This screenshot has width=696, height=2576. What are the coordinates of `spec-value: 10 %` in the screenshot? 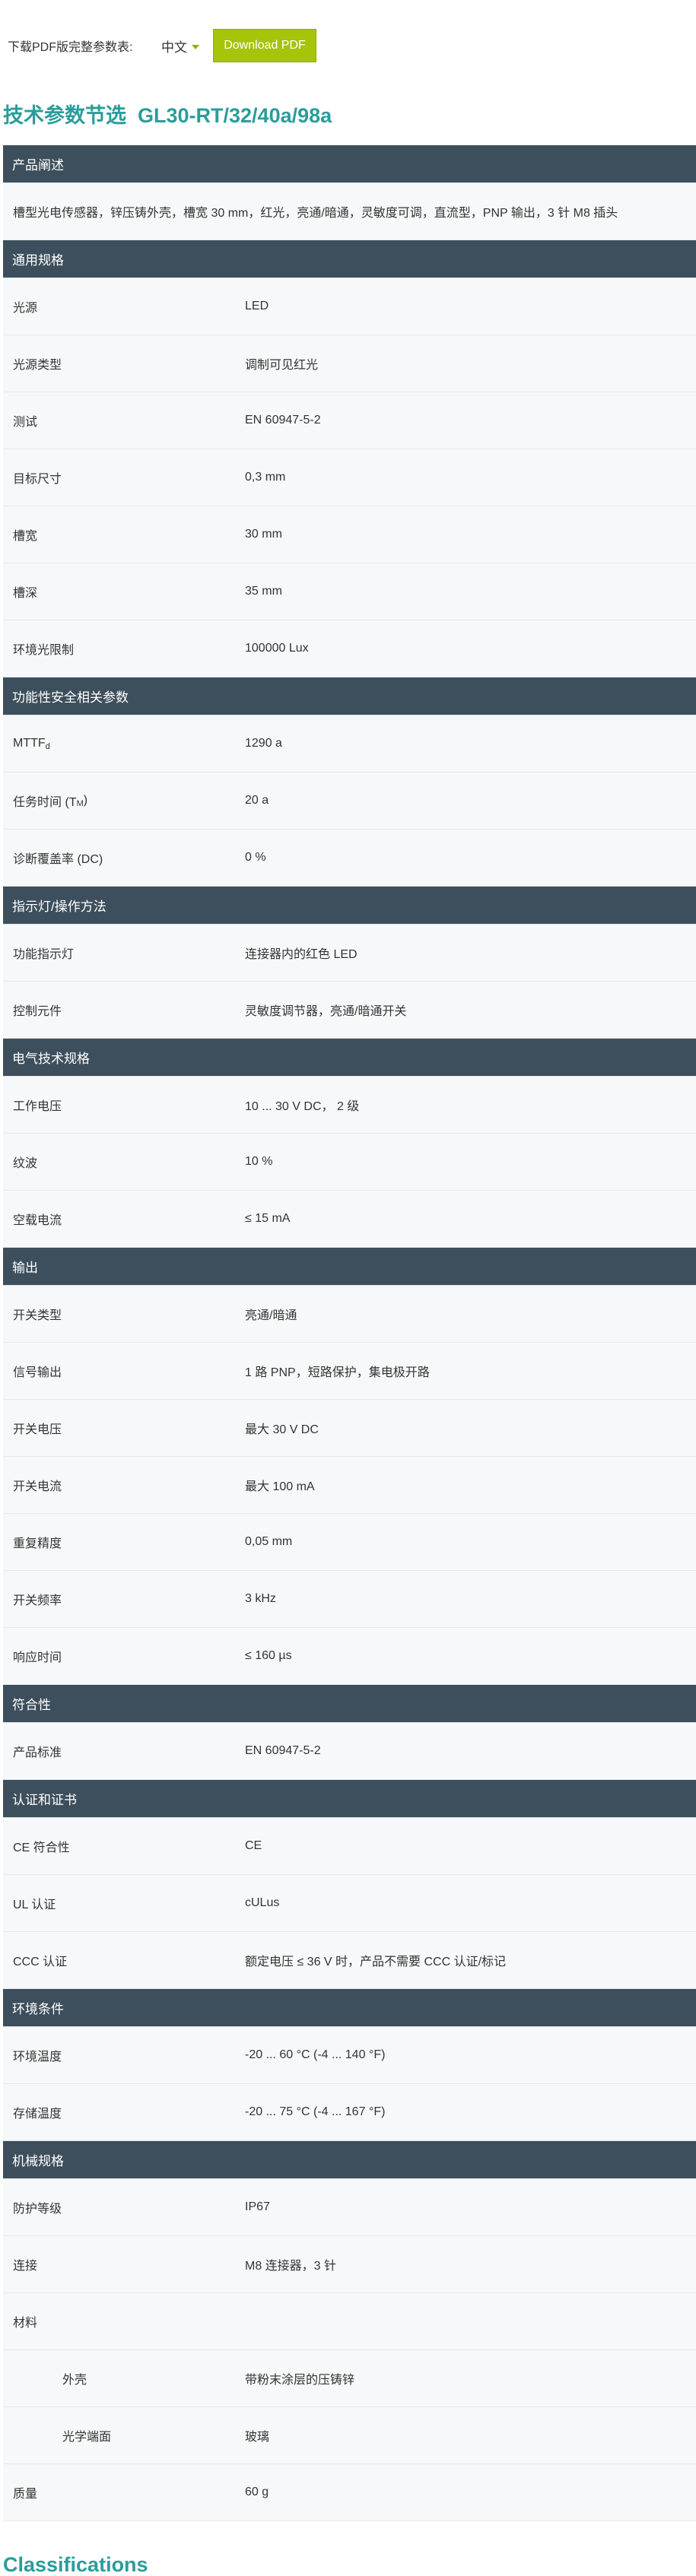 It's located at (259, 1161).